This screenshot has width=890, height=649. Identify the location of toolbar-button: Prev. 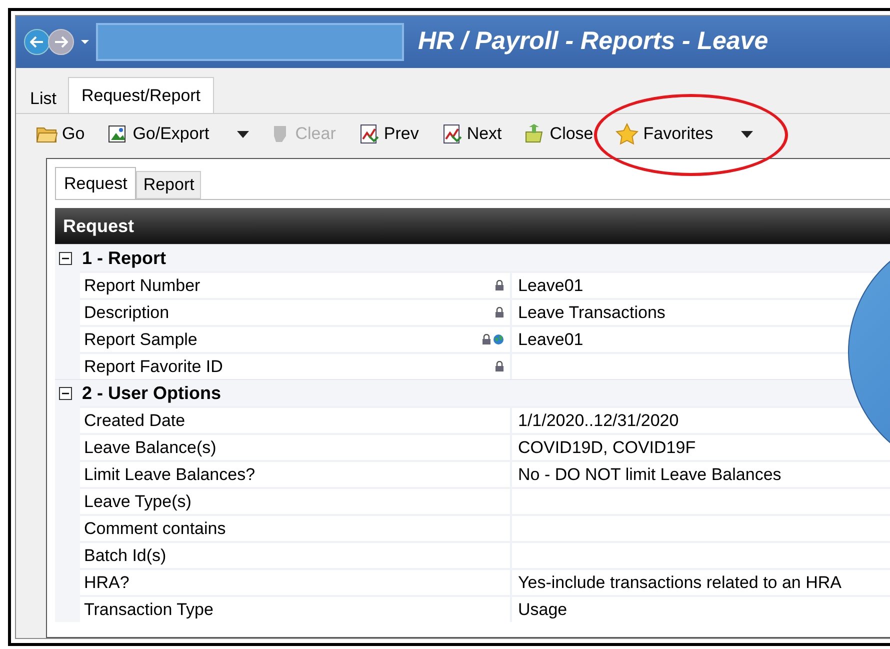
(388, 134).